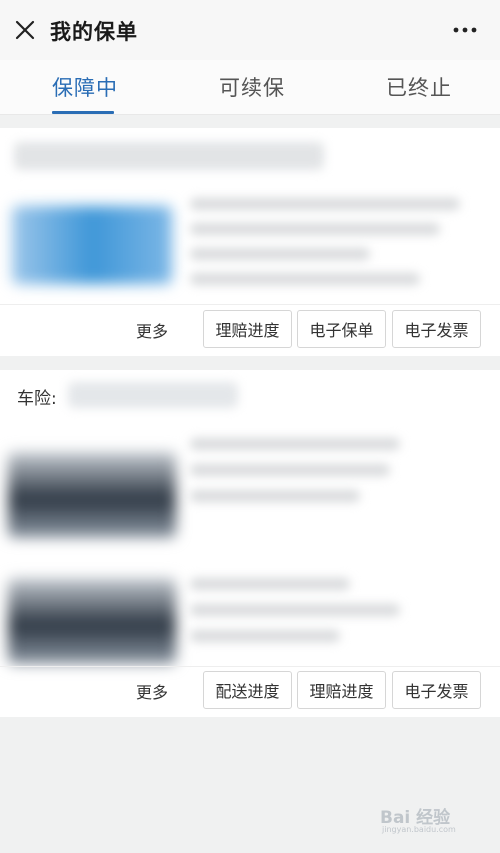  I want to click on policy-actions: 更多 理赔进度 电子保单 电子发票, so click(250, 331).